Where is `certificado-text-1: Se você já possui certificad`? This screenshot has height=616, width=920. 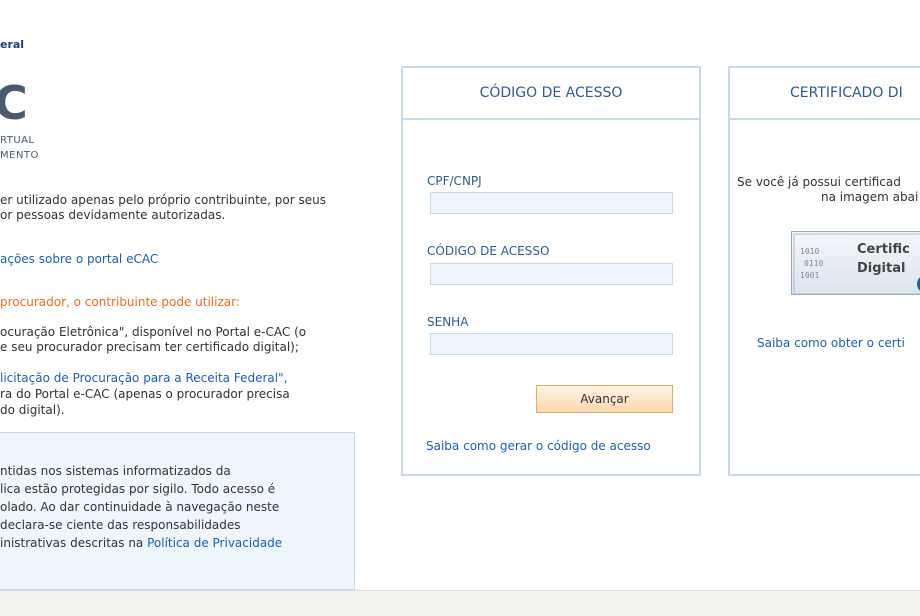 certificado-text-1: Se você já possui certificad is located at coordinates (819, 182).